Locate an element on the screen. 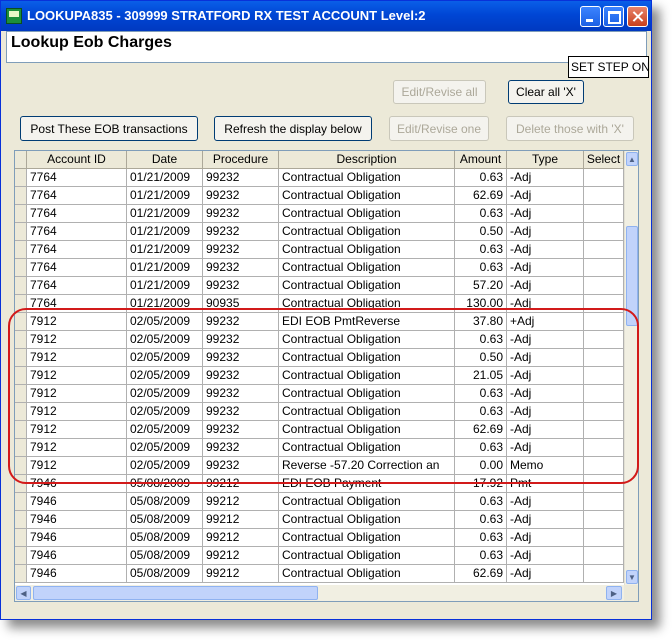 The image size is (672, 640). post-eob-button: Post These EOB transactions is located at coordinates (109, 128).